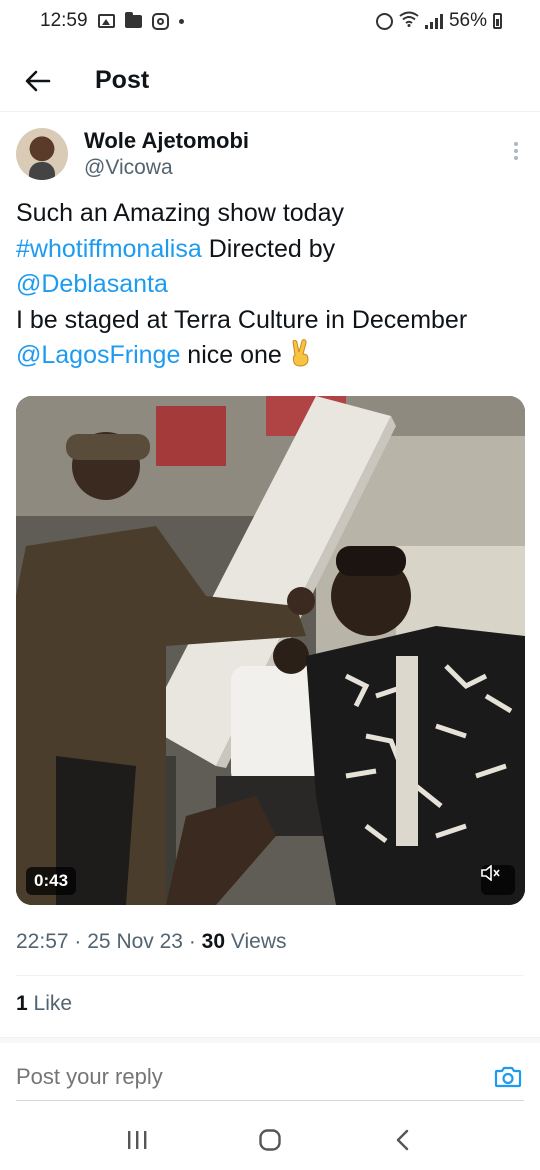 This screenshot has width=540, height=1170. I want to click on instagram-icon, so click(160, 21).